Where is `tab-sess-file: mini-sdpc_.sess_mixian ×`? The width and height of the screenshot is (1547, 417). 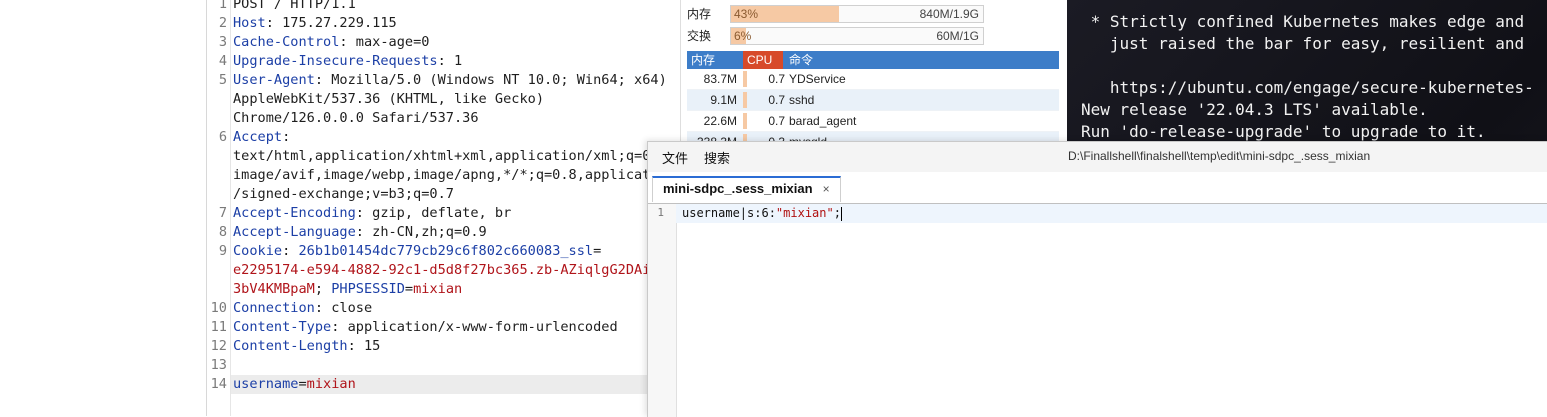 tab-sess-file: mini-sdpc_.sess_mixian × is located at coordinates (746, 189).